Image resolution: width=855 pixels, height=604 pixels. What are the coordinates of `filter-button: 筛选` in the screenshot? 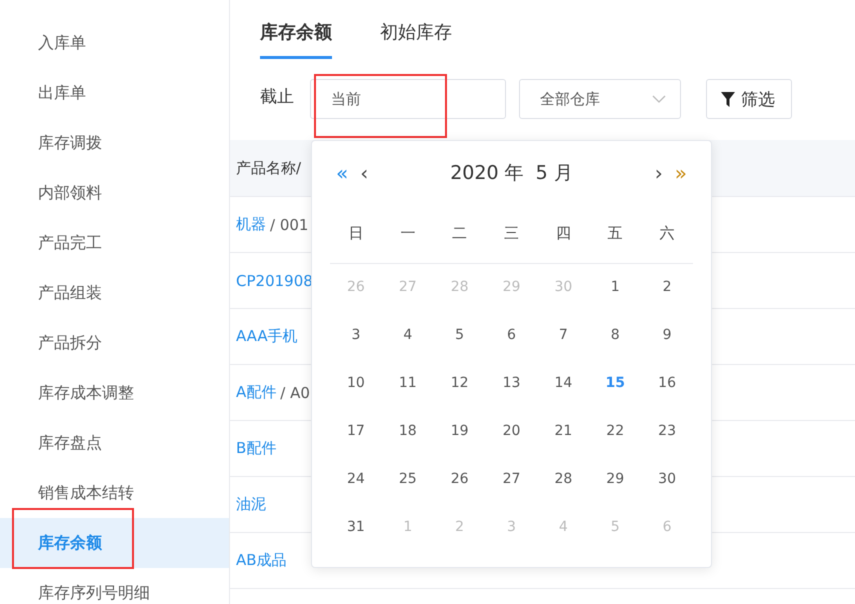 It's located at (749, 99).